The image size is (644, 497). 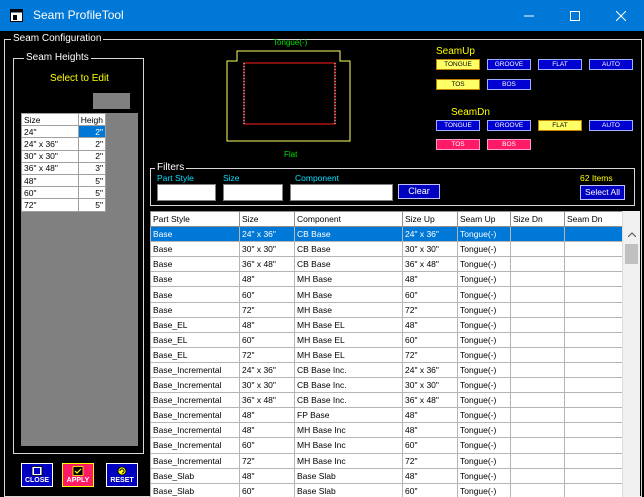 I want to click on scroll-up-button, so click(x=631, y=234).